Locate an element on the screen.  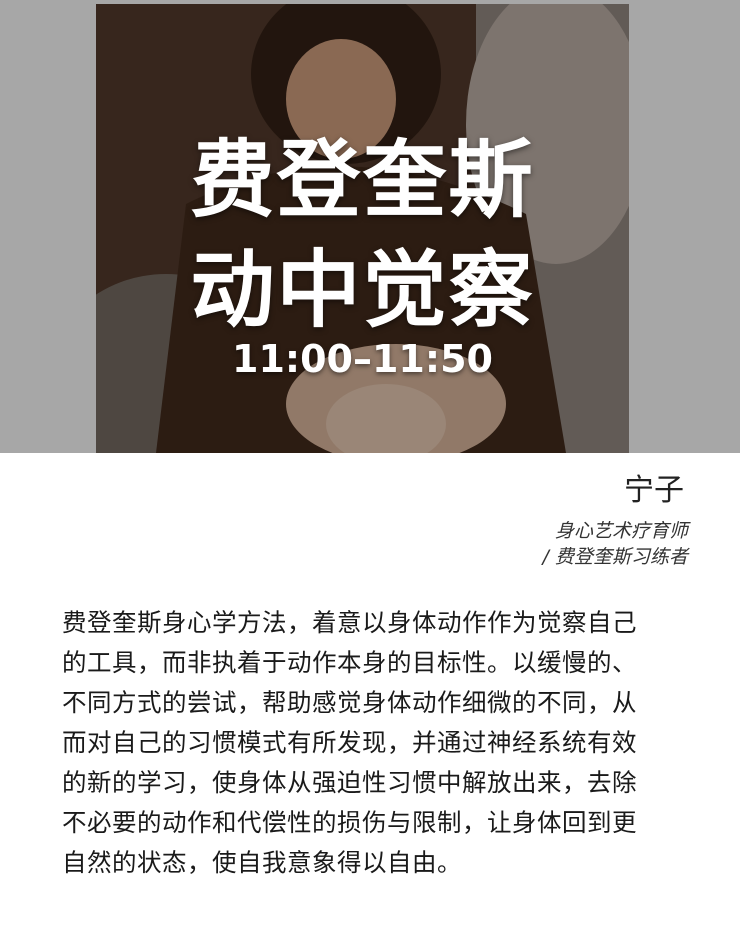
description-line: 而对自己的习惯模式有所发现，并通过神经系统有效 is located at coordinates (349, 742).